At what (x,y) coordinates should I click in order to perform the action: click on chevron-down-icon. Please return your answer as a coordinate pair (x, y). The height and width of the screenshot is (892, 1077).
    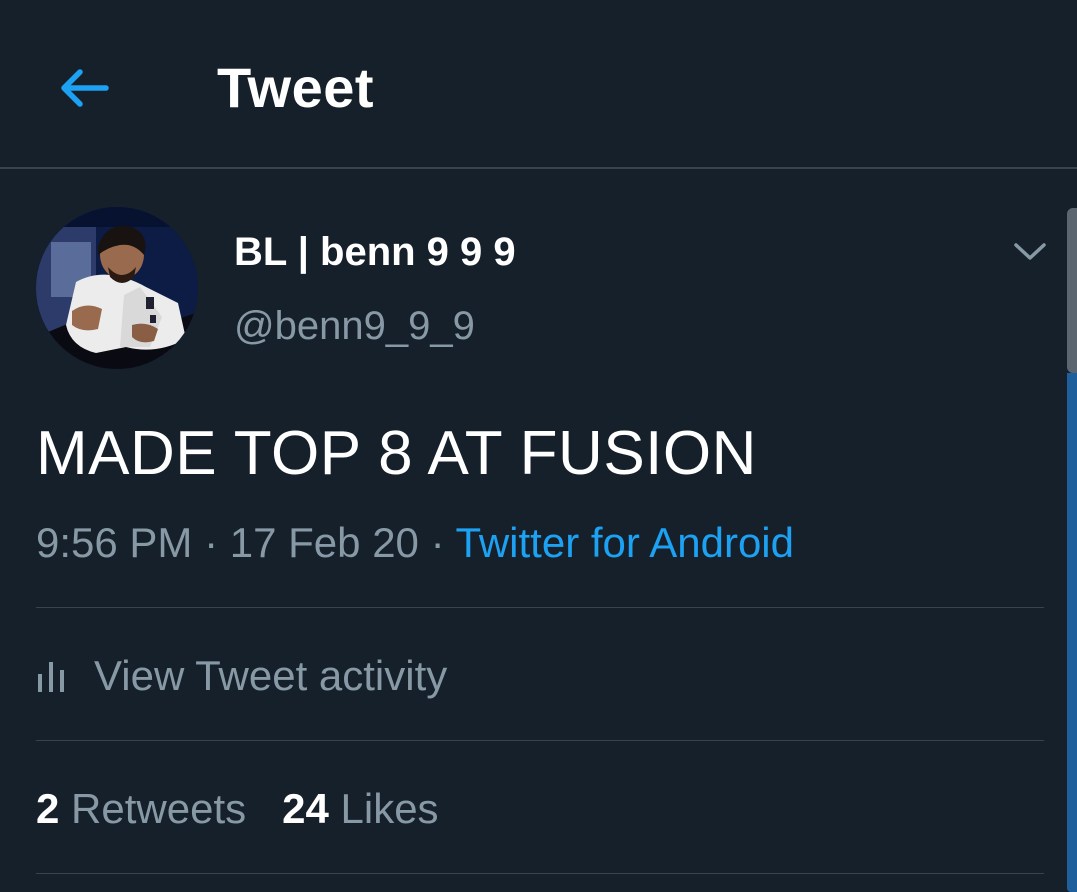
    Looking at the image, I should click on (1030, 251).